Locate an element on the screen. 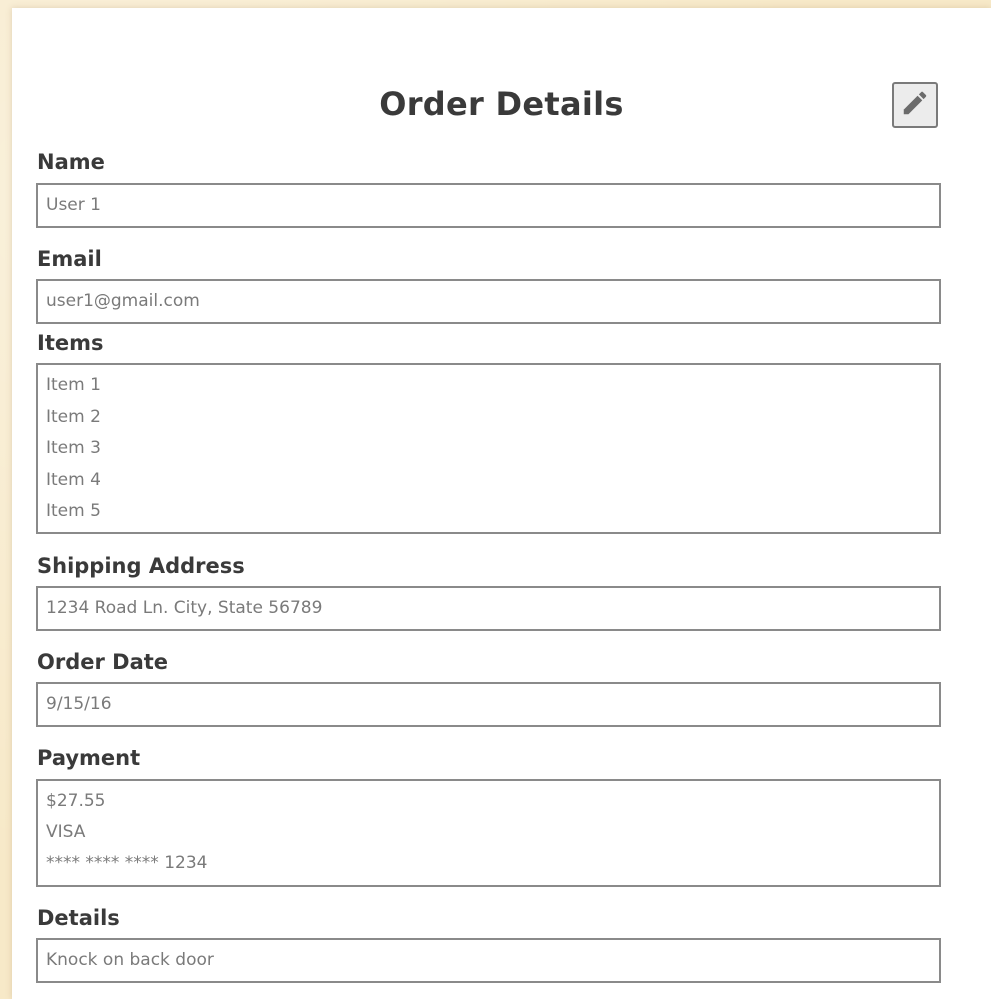  payment-label: Payment is located at coordinates (89, 758).